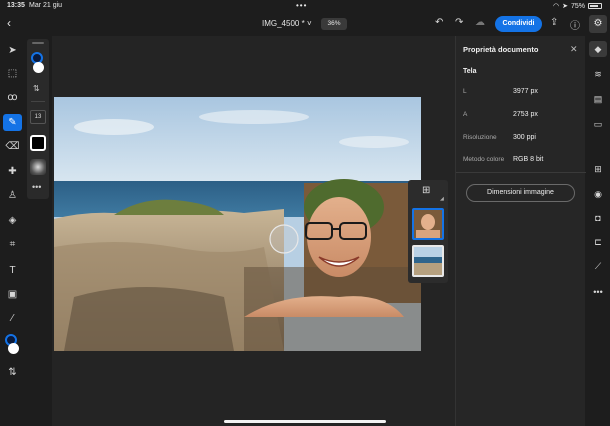 Image resolution: width=610 pixels, height=426 pixels. I want to click on eyedropper-tool-icon: ⁄, so click(12, 318).